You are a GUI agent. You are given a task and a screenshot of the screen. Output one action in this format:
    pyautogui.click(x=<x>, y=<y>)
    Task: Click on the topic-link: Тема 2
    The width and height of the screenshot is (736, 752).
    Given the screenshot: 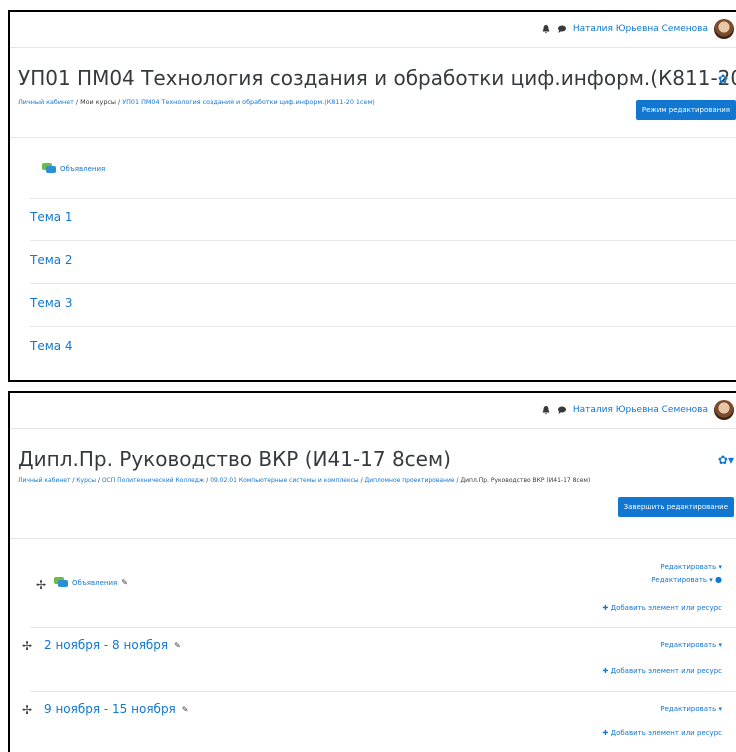 What is the action you would take?
    pyautogui.click(x=51, y=260)
    